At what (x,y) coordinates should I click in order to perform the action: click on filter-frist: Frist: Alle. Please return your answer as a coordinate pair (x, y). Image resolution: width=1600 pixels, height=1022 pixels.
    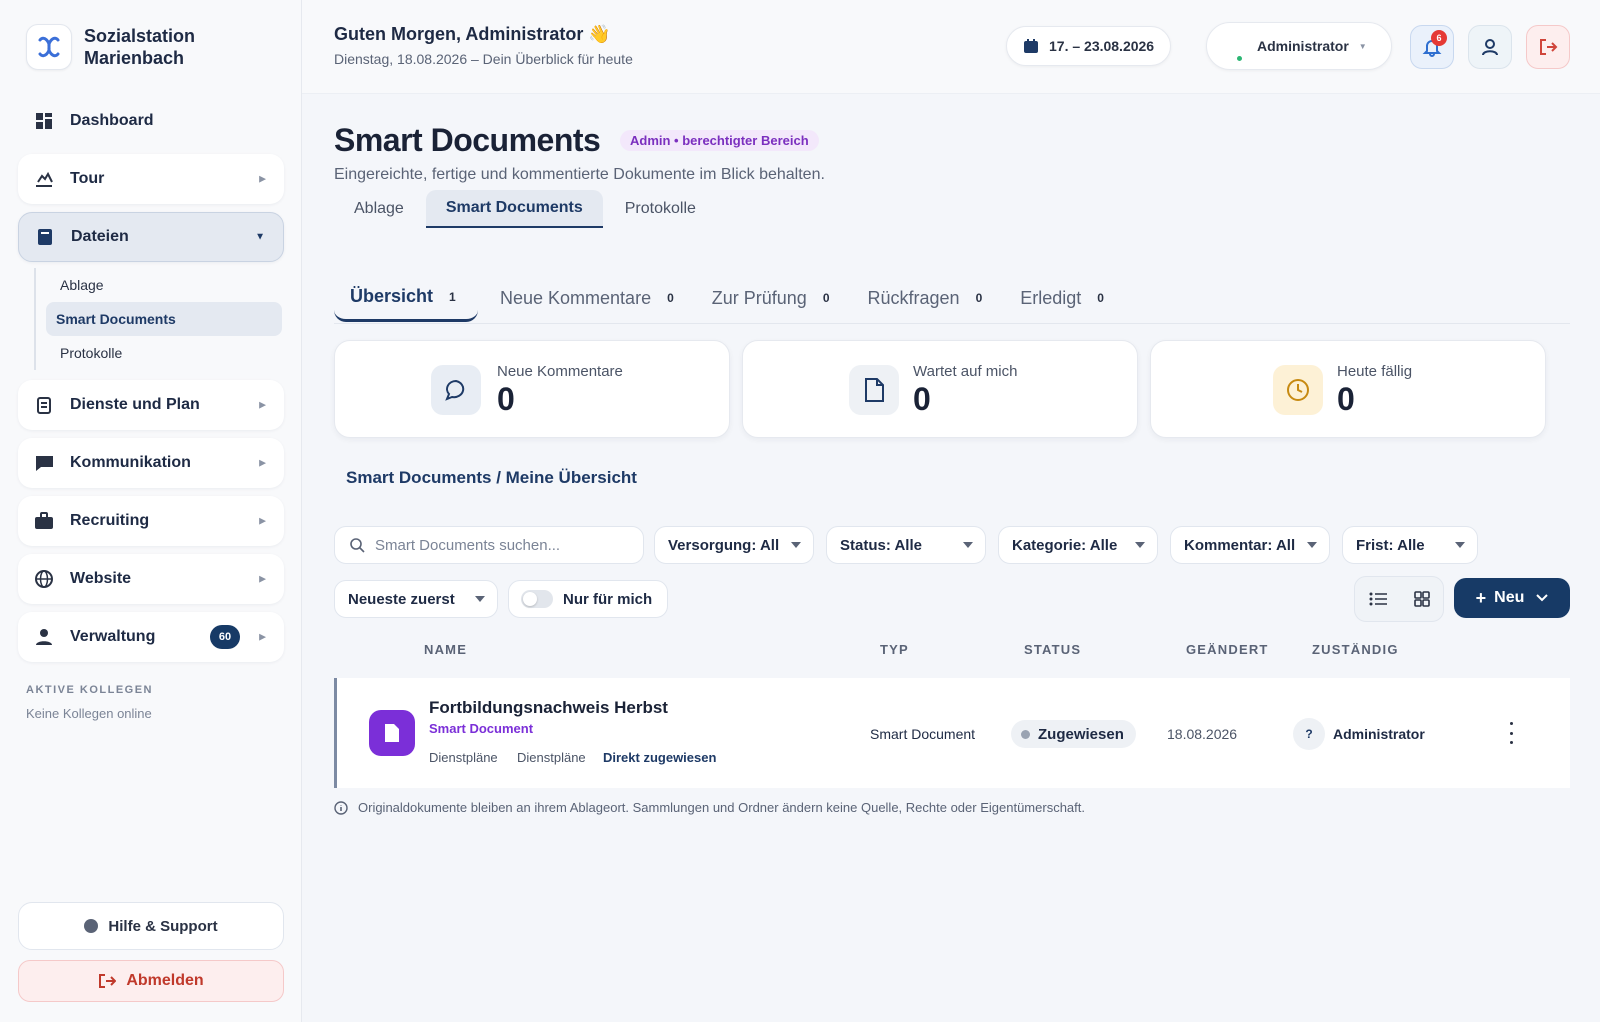
    Looking at the image, I should click on (1410, 545).